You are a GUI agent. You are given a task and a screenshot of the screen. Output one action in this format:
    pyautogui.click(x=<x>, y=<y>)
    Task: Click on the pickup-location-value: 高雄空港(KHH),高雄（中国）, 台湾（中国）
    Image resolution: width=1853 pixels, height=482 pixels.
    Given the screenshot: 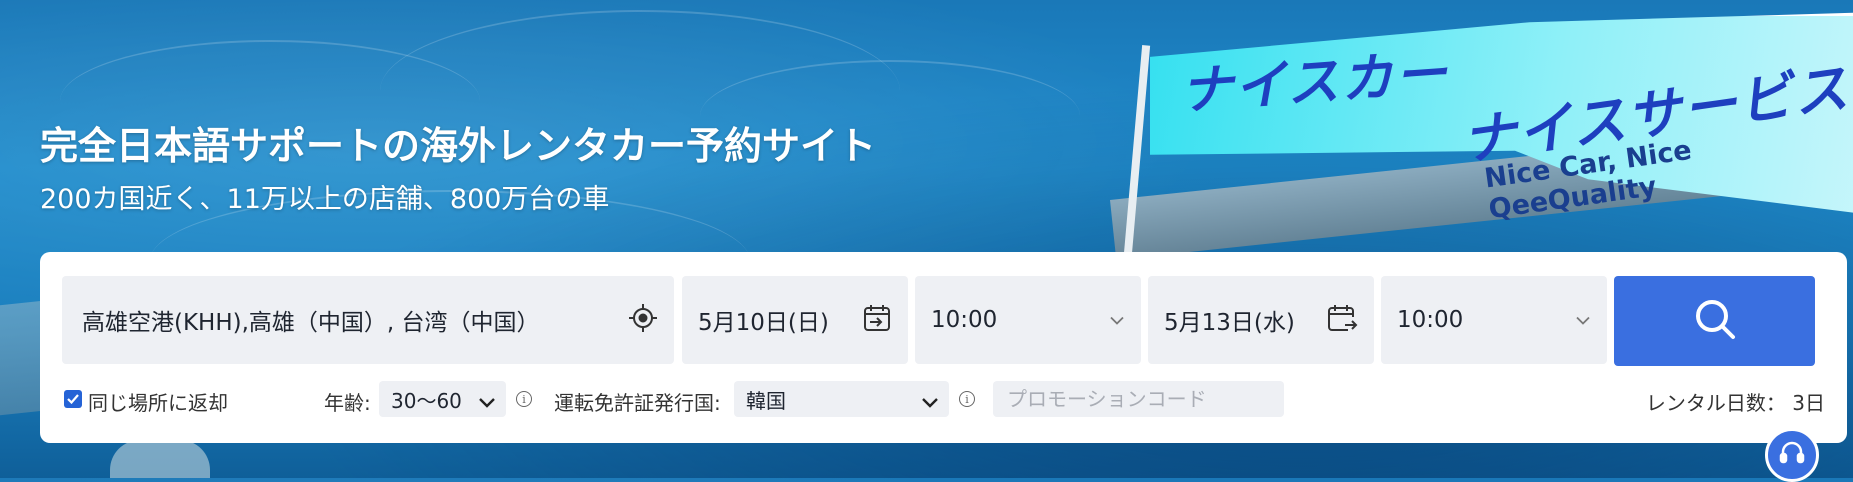 What is the action you would take?
    pyautogui.click(x=311, y=323)
    